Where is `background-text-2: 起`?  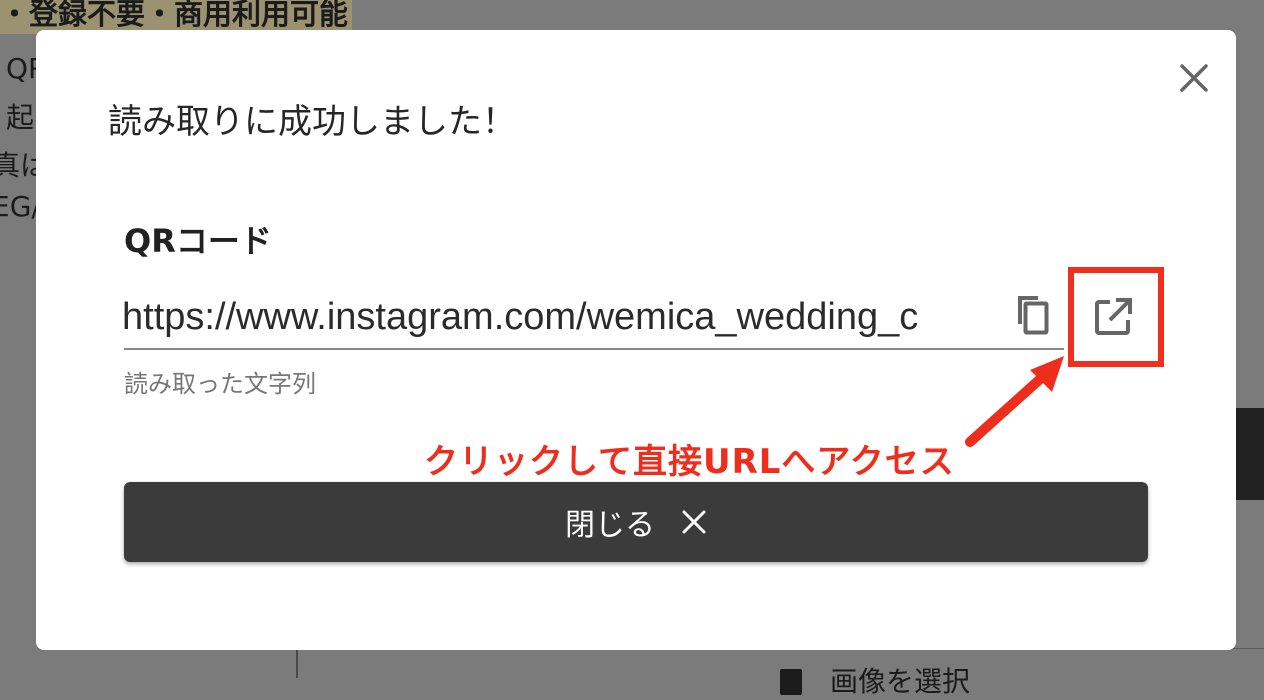
background-text-2: 起 is located at coordinates (20, 117).